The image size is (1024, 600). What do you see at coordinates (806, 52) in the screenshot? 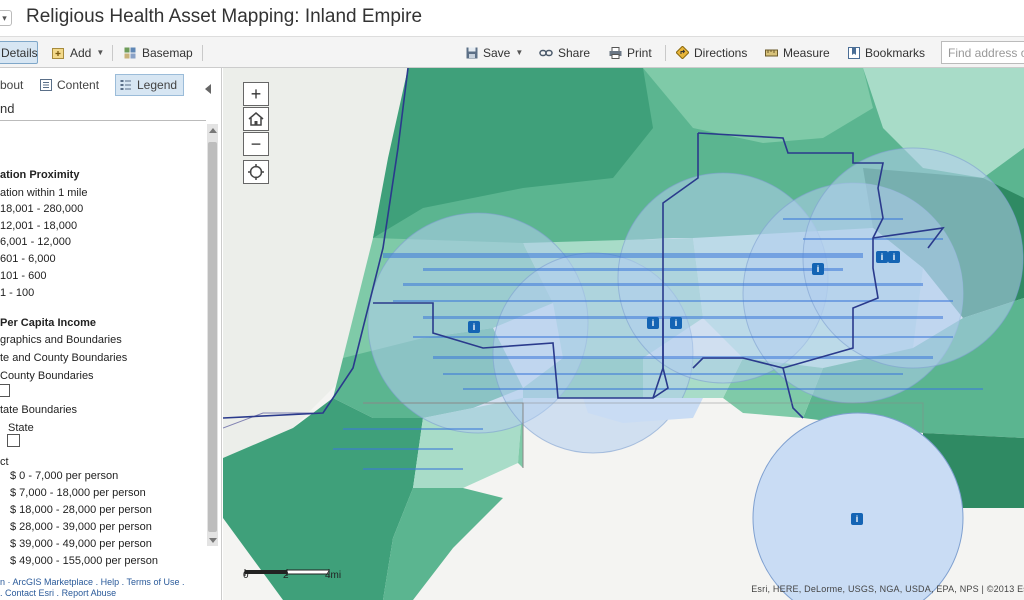
I see `measure-label: Measure` at bounding box center [806, 52].